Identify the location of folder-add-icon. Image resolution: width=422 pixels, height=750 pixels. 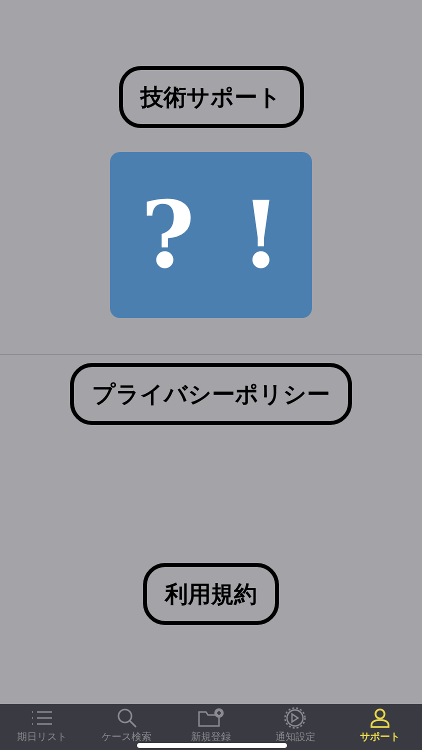
(211, 718).